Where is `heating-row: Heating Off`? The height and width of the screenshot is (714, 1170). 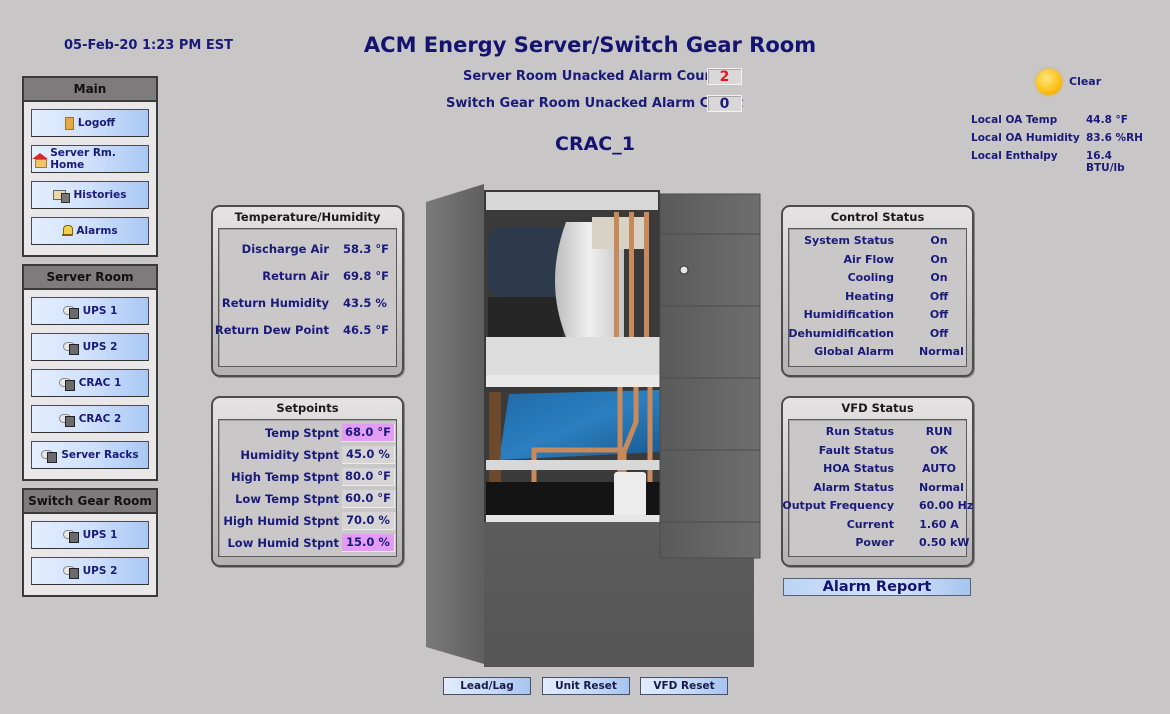 heating-row: Heating Off is located at coordinates (877, 296).